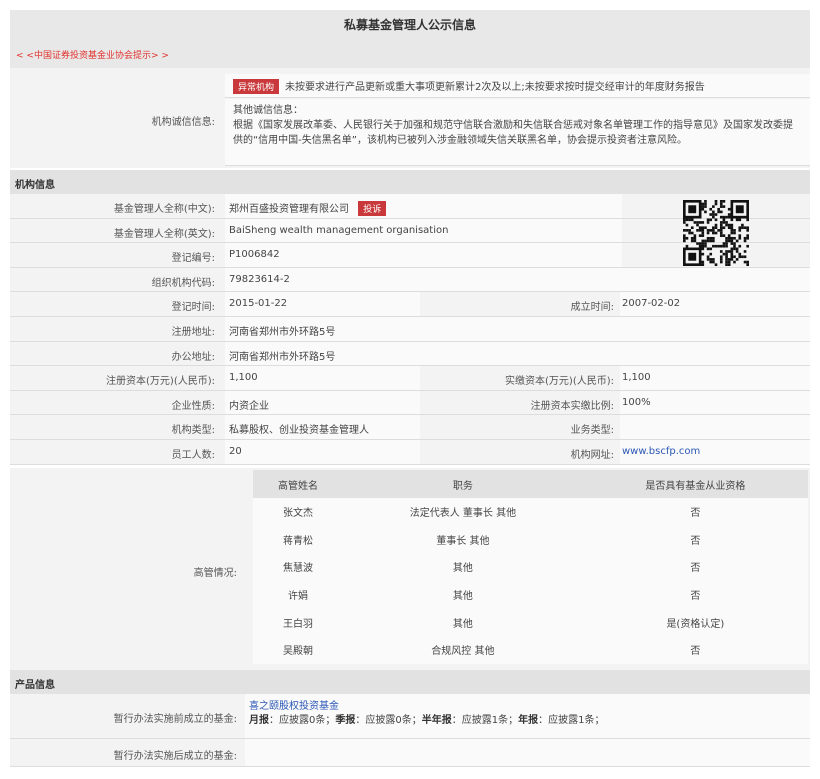 The image size is (820, 779). What do you see at coordinates (294, 706) in the screenshot?
I see `fund-link: 喜之颐股权投资基金` at bounding box center [294, 706].